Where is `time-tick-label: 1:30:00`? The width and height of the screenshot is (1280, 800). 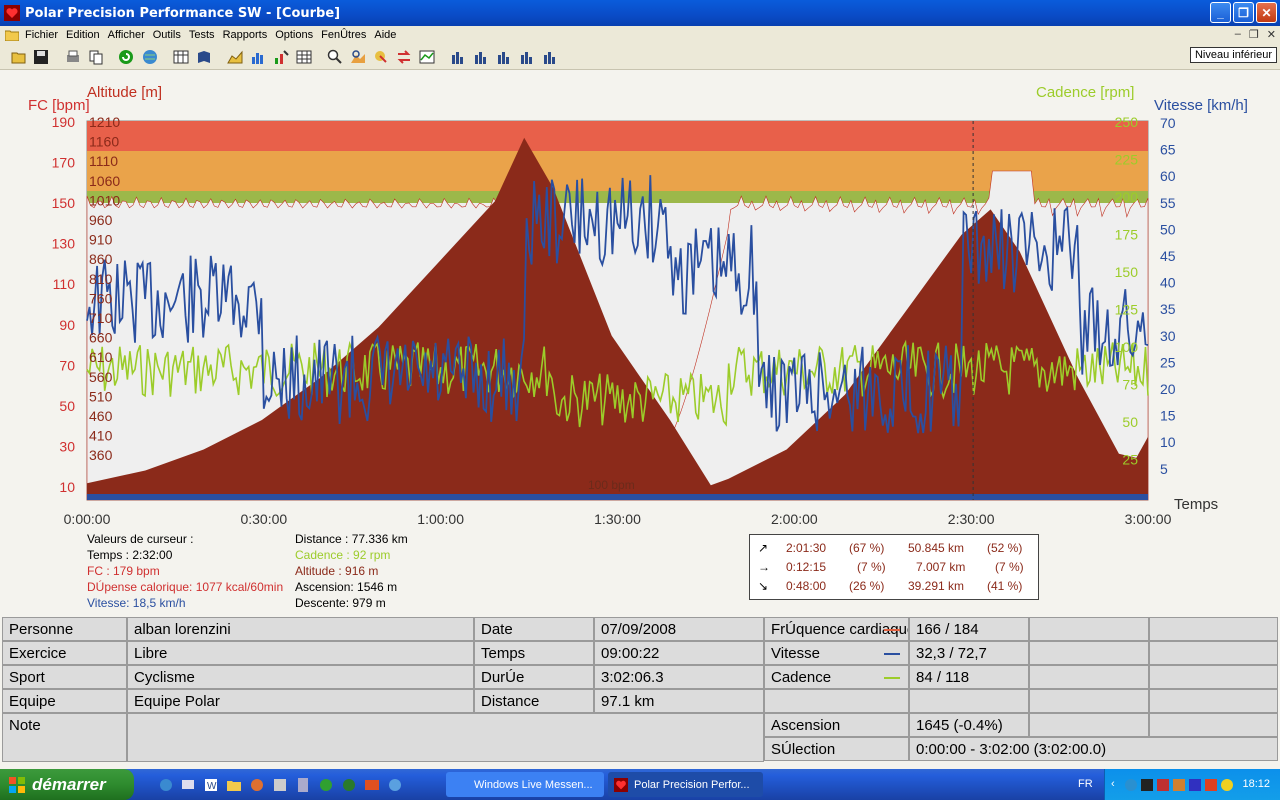
time-tick-label: 1:30:00 is located at coordinates (617, 519).